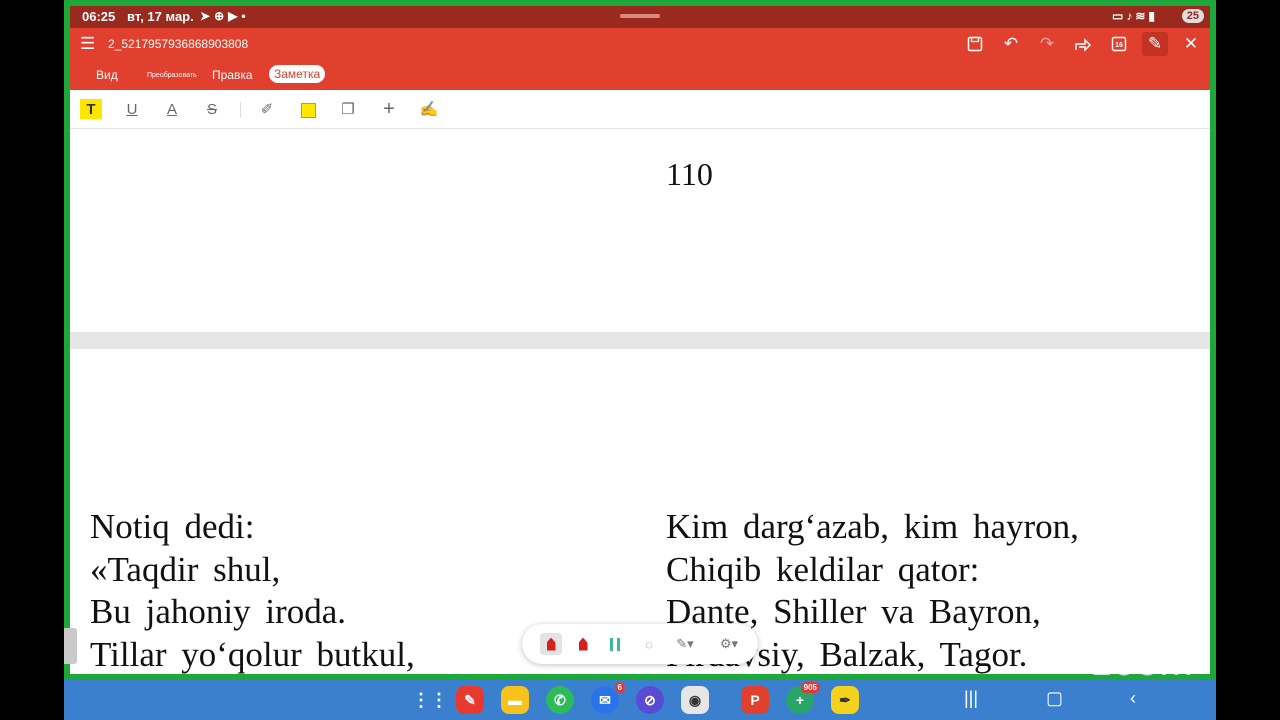  What do you see at coordinates (297, 74) in the screenshot?
I see `tab-note: Заметка` at bounding box center [297, 74].